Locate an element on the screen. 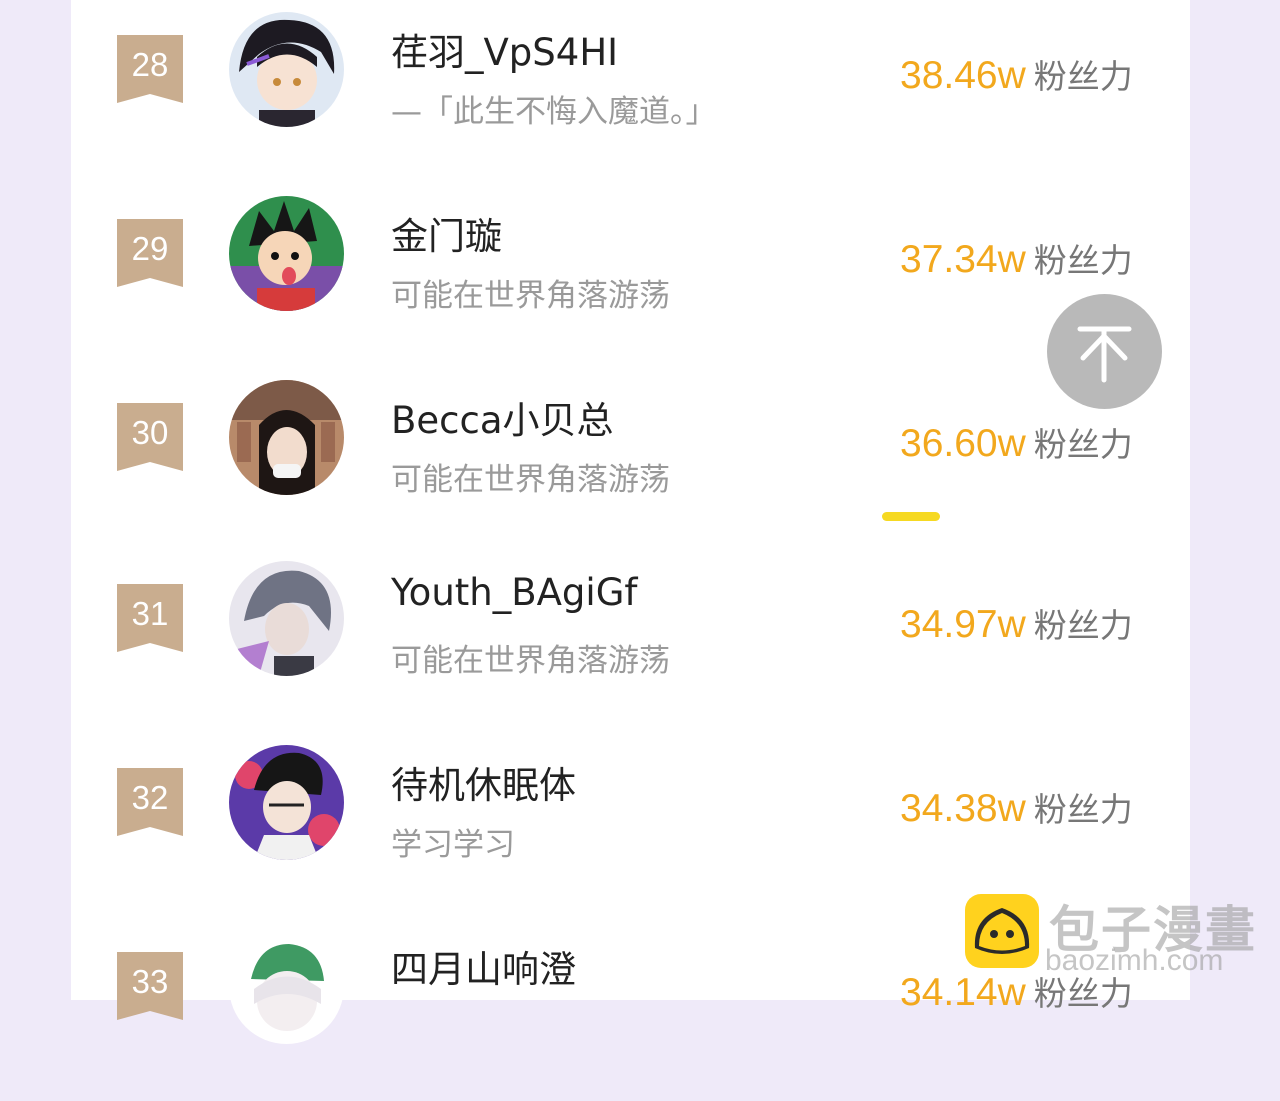 This screenshot has width=1280, height=1101. arrow-up-icon is located at coordinates (1104, 354).